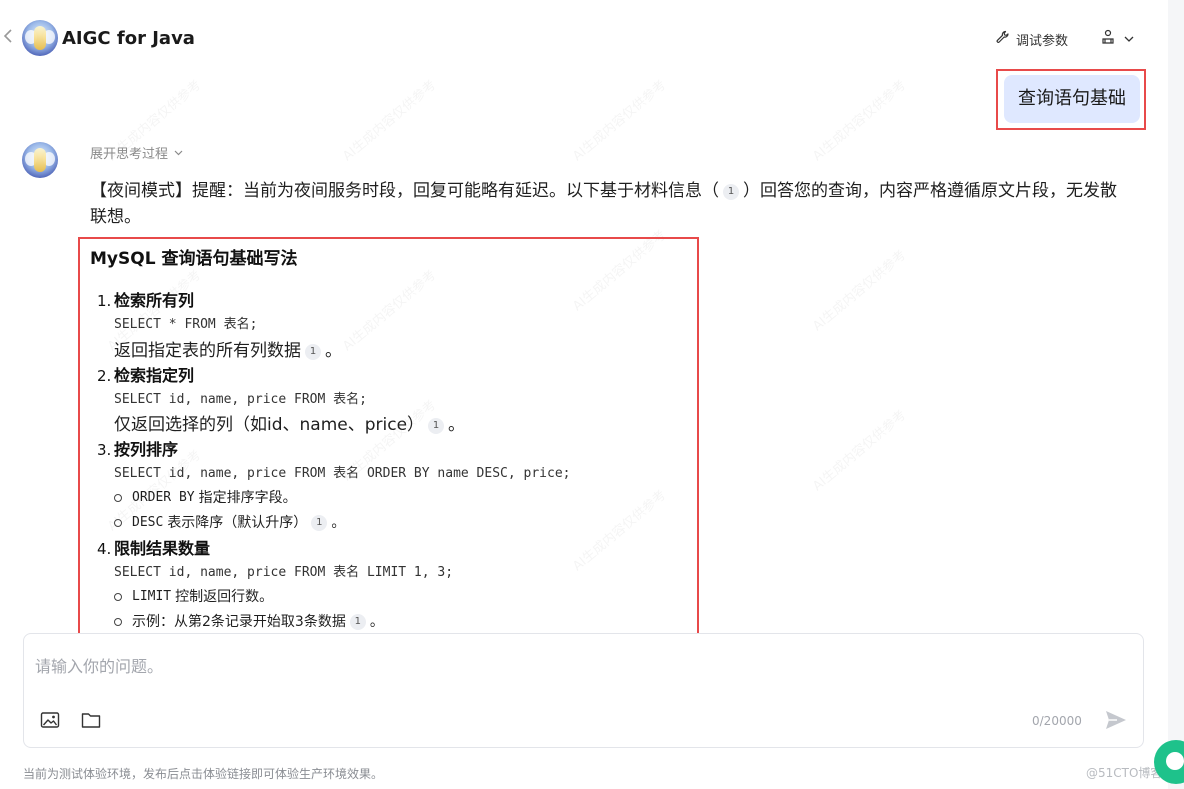 The height and width of the screenshot is (789, 1184). I want to click on desc-text: 仅返回选择的列（如id、name、price）, so click(269, 425).